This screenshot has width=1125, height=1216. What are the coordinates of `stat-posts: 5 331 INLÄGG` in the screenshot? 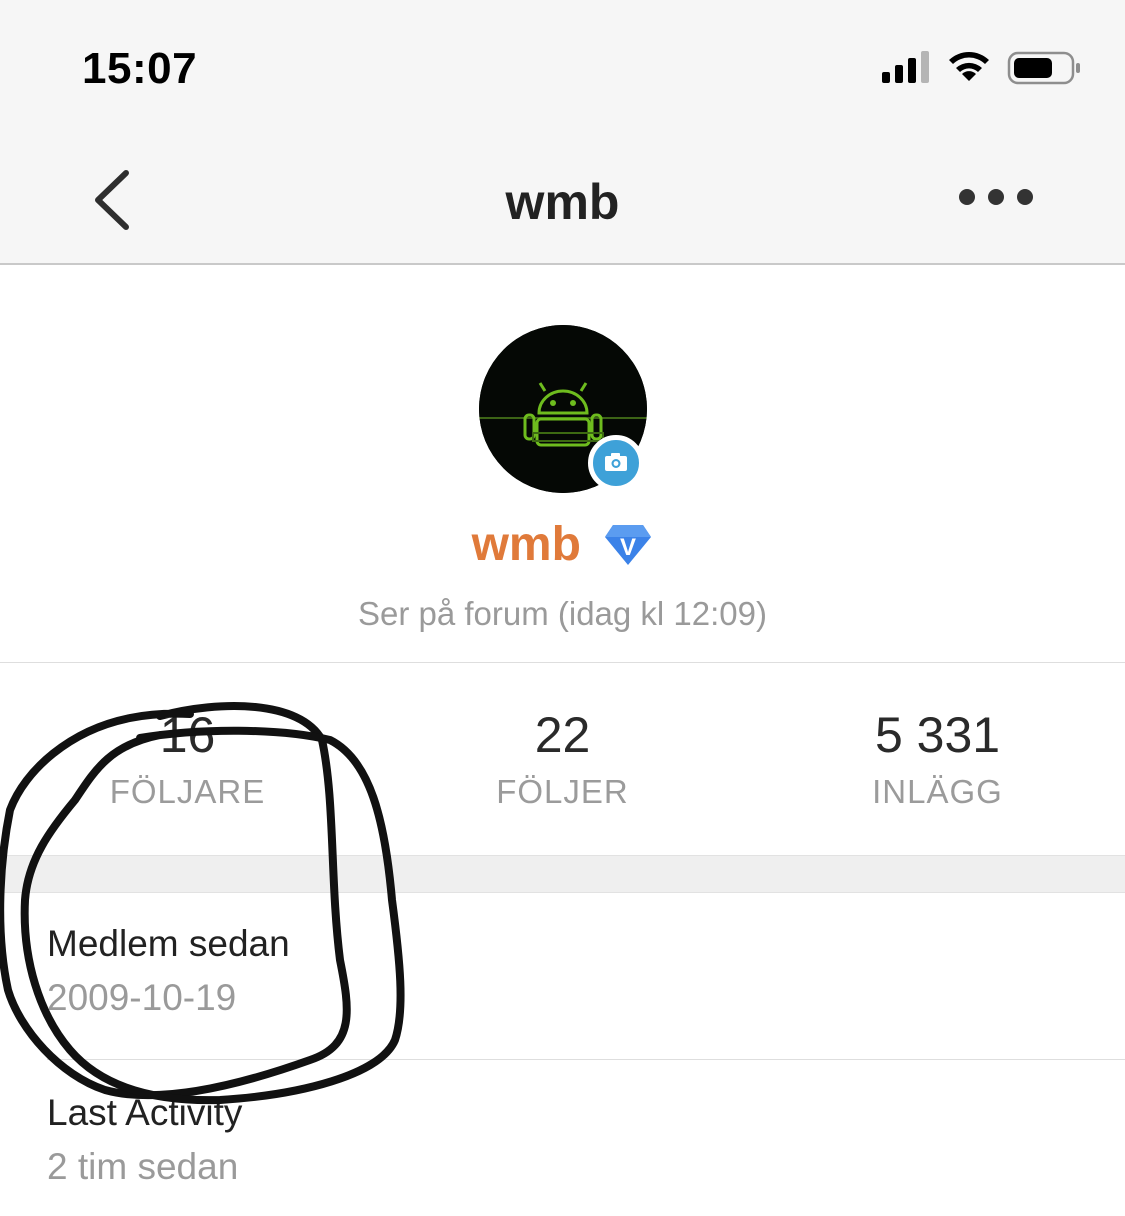 It's located at (937, 758).